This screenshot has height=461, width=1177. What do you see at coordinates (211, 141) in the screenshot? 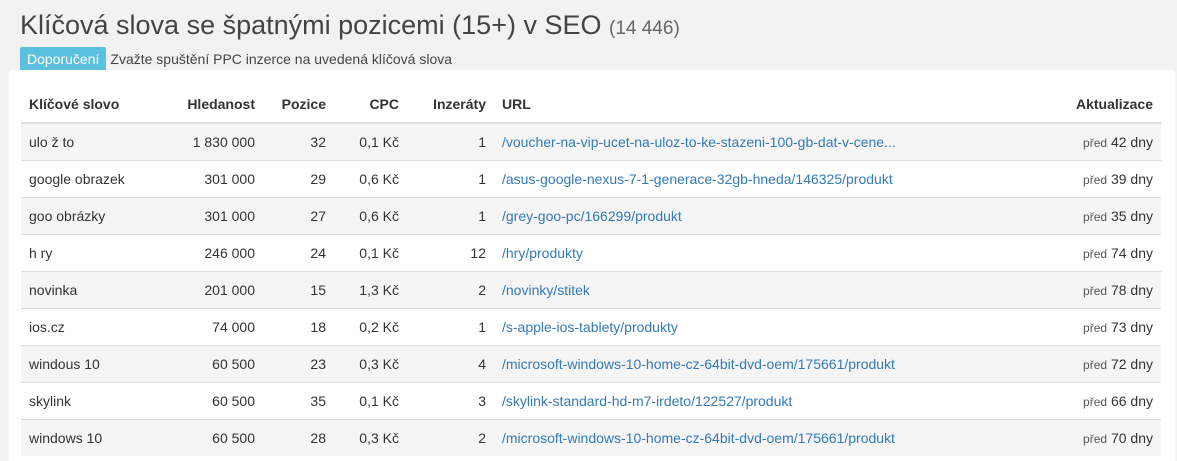
I see `volume-cell: 1 830 000` at bounding box center [211, 141].